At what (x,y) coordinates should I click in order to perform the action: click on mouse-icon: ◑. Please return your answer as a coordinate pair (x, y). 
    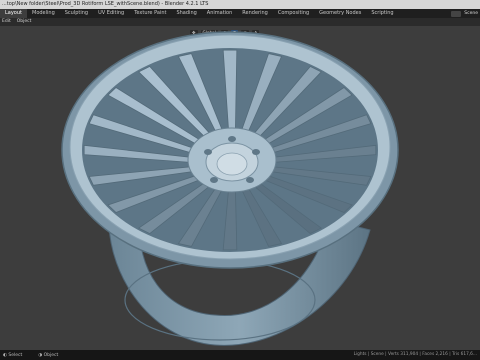
    Looking at the image, I should click on (40, 355).